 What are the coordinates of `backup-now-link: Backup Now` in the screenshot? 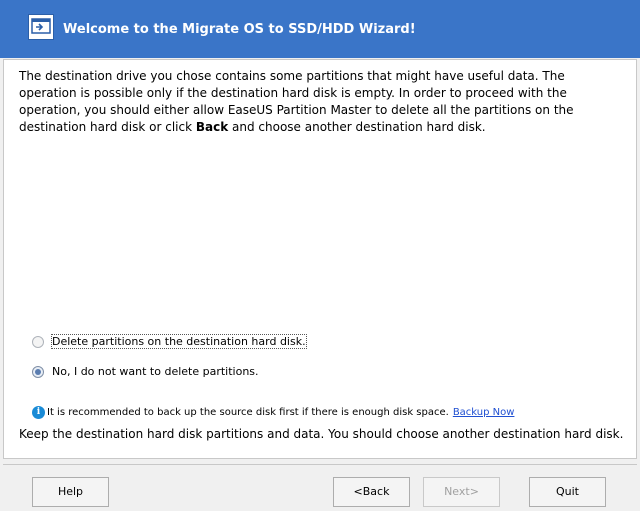 It's located at (484, 412).